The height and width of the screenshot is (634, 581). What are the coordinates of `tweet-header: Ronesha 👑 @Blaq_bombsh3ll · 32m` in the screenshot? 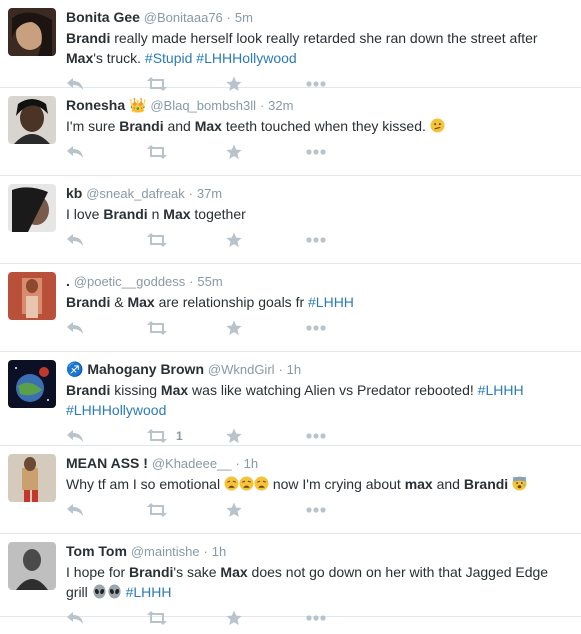 It's located at (318, 105).